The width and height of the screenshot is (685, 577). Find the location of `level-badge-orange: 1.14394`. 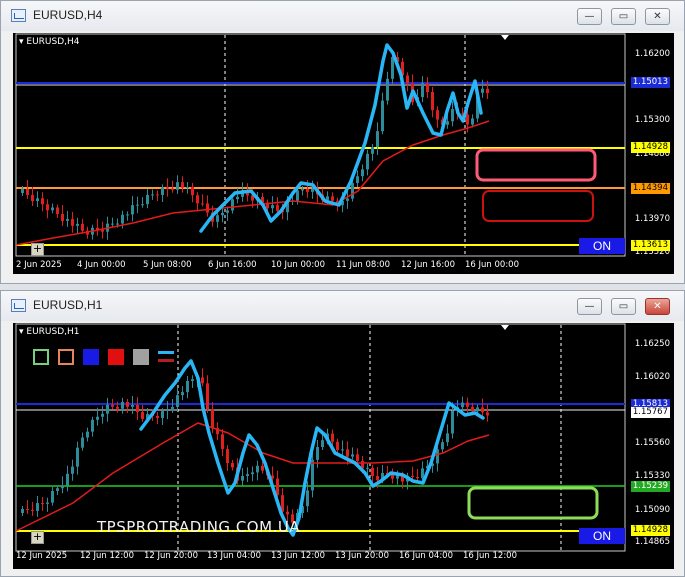

level-badge-orange: 1.14394 is located at coordinates (650, 188).